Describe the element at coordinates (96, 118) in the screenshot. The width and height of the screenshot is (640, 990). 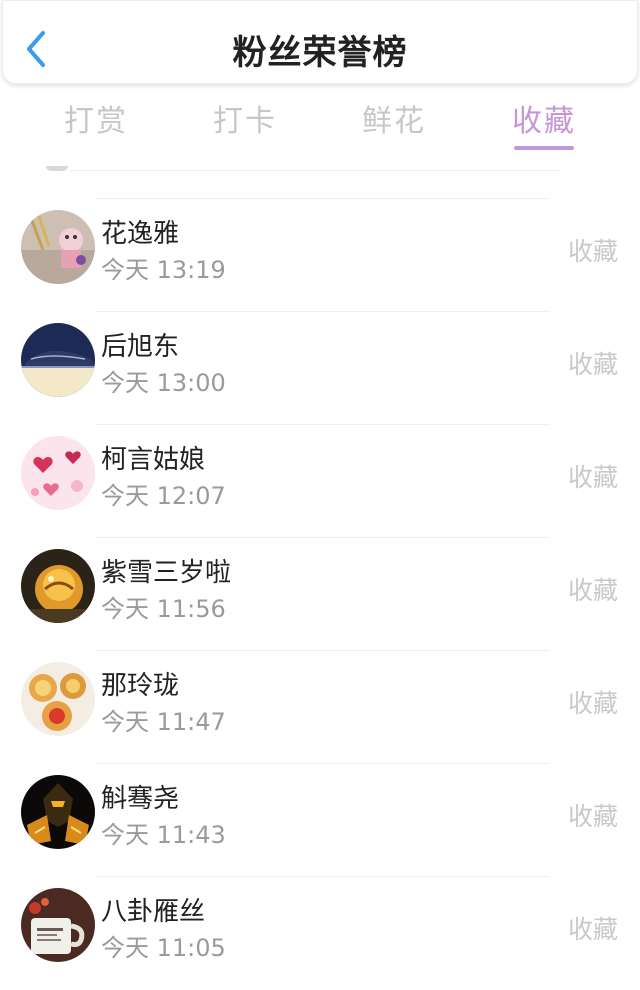
I see `tab-reward: 打赏` at that location.